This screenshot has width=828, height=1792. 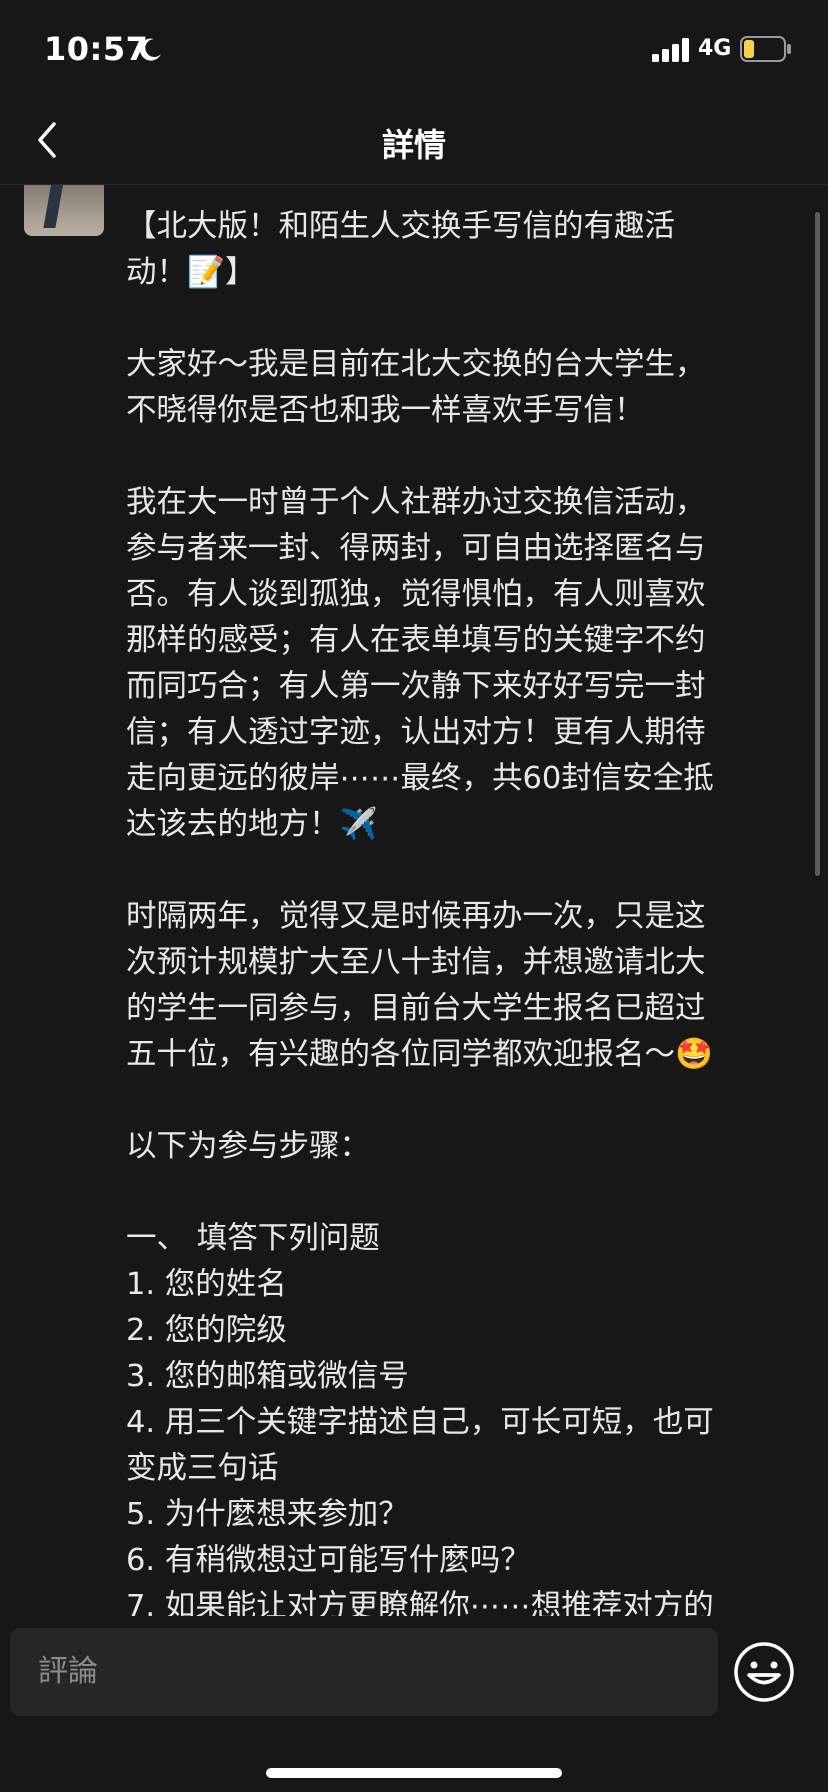 I want to click on post-text-line: 以下为参与步骤：, so click(x=248, y=1146).